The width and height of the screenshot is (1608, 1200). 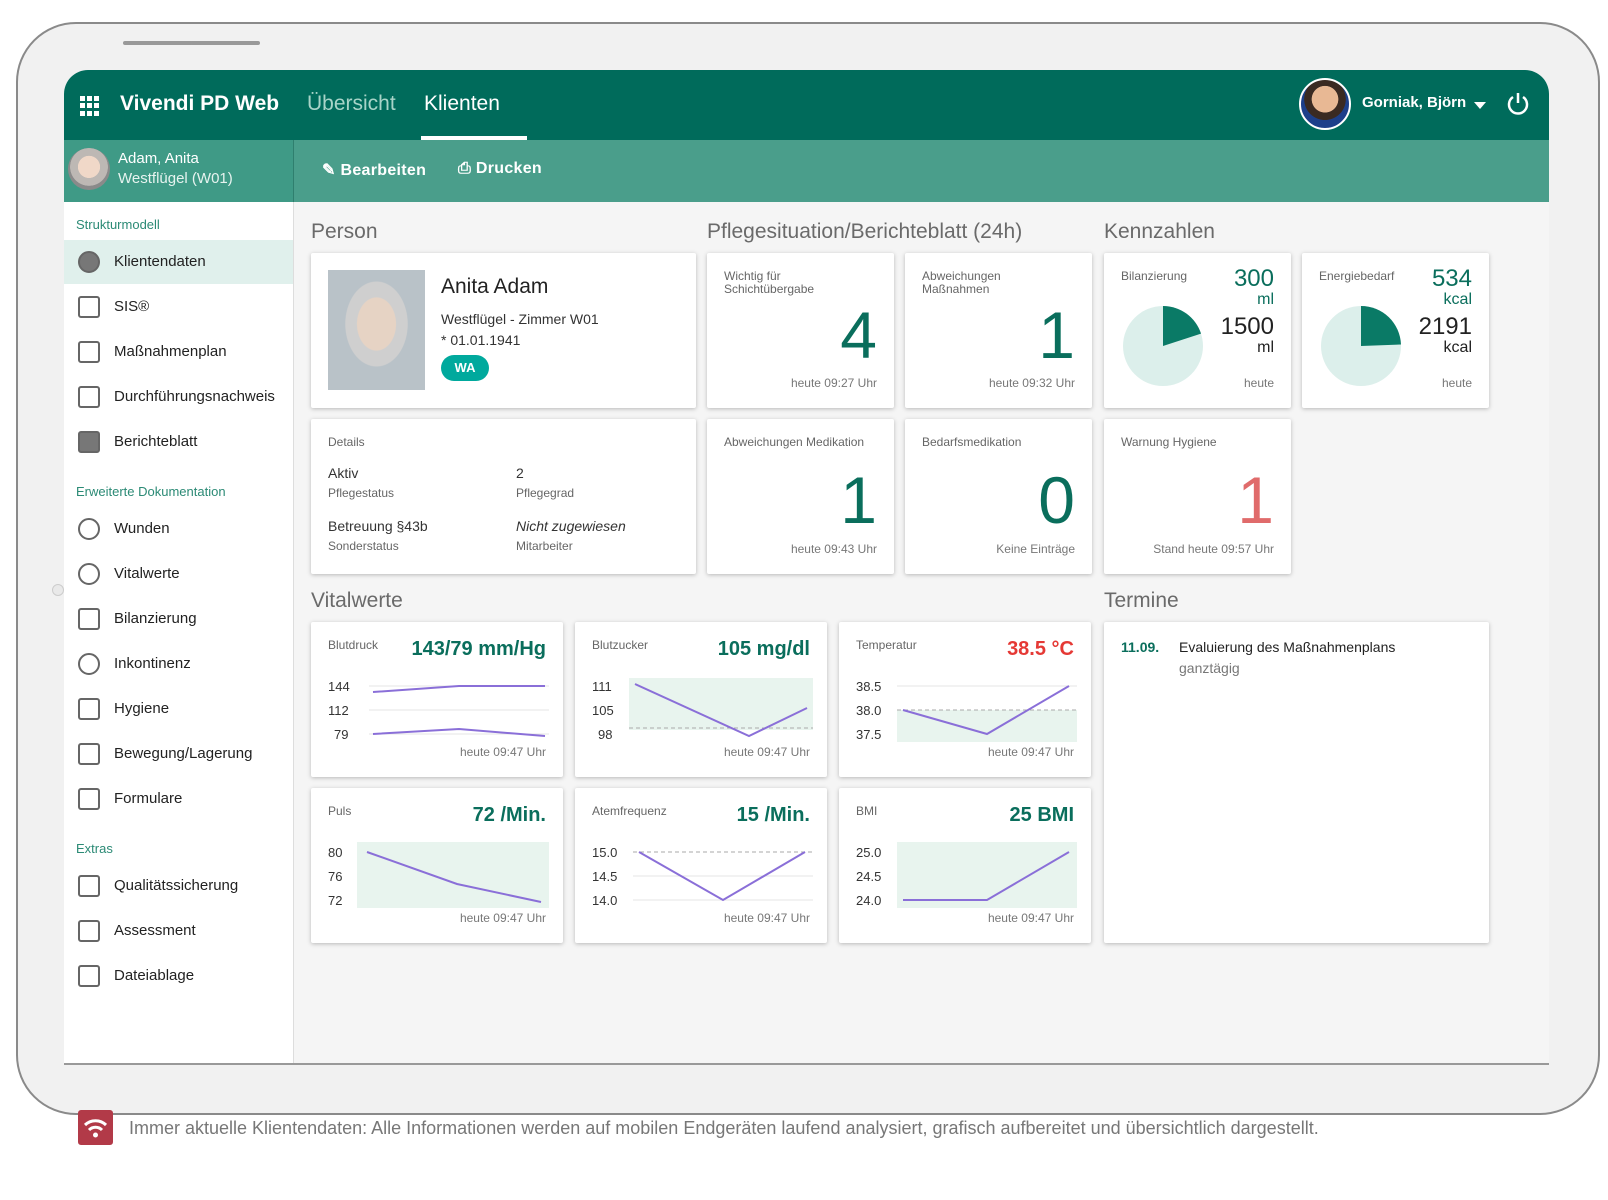 What do you see at coordinates (865, 231) in the screenshot?
I see `section-title-pflegesituation: Pflegesituation/Berichteblatt (24h)` at bounding box center [865, 231].